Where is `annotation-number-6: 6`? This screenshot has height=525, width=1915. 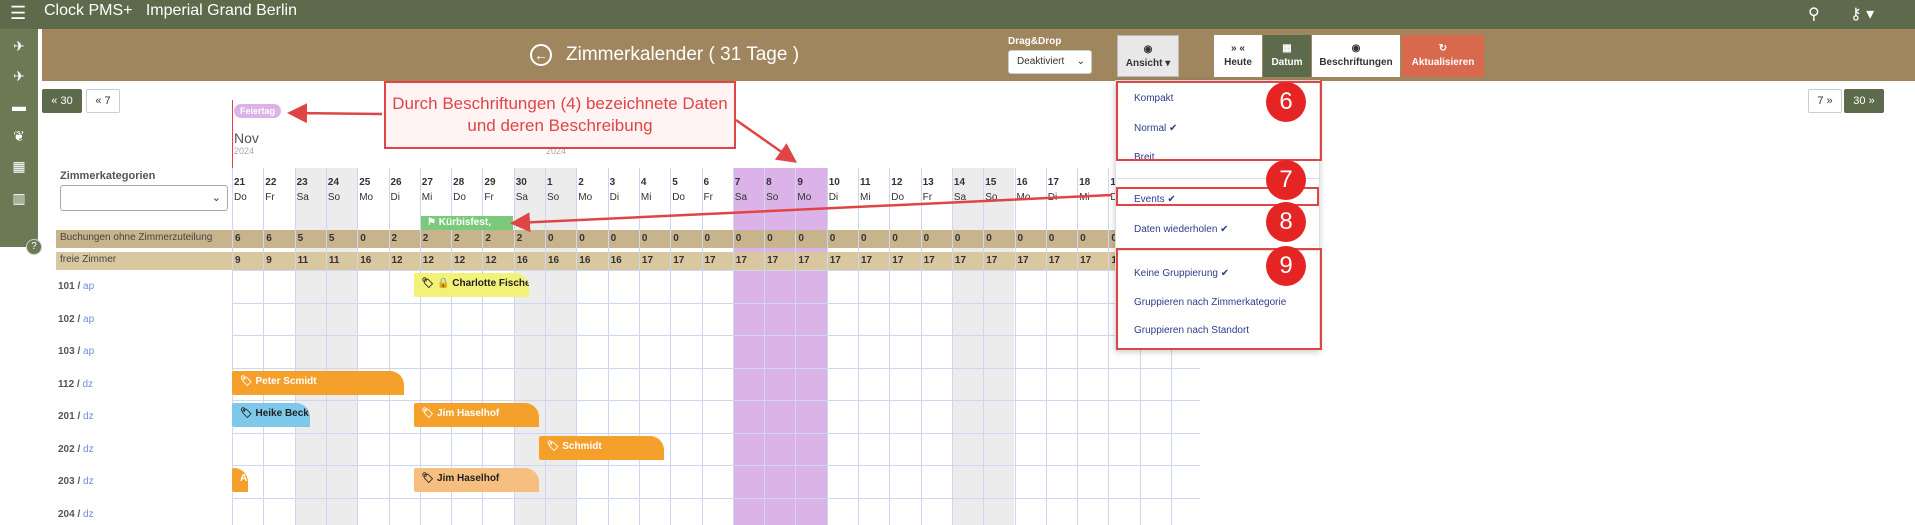 annotation-number-6: 6 is located at coordinates (1286, 102).